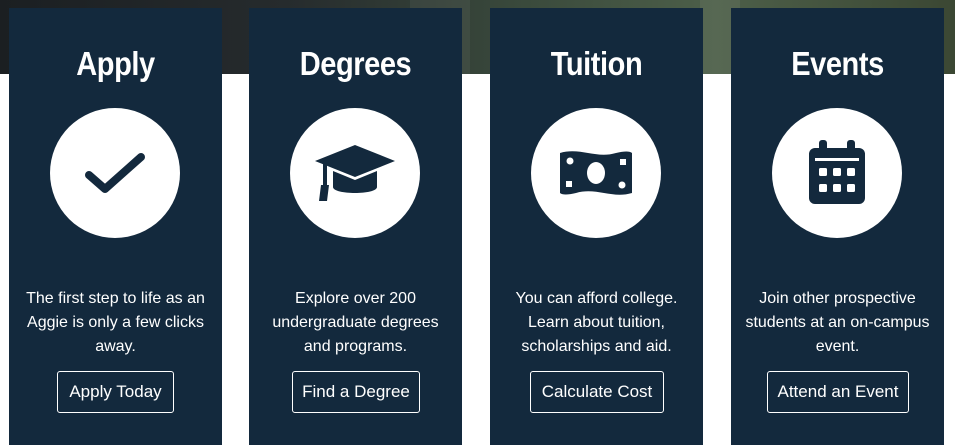  I want to click on attend-an-event-button: Attend an Event, so click(838, 392).